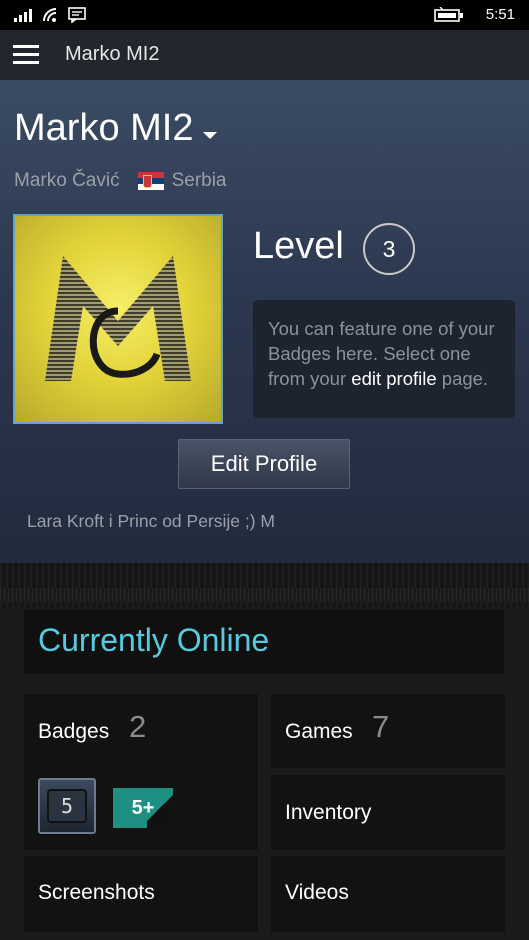 The image size is (529, 940). What do you see at coordinates (264, 464) in the screenshot?
I see `edit-profile-button: Edit Profile` at bounding box center [264, 464].